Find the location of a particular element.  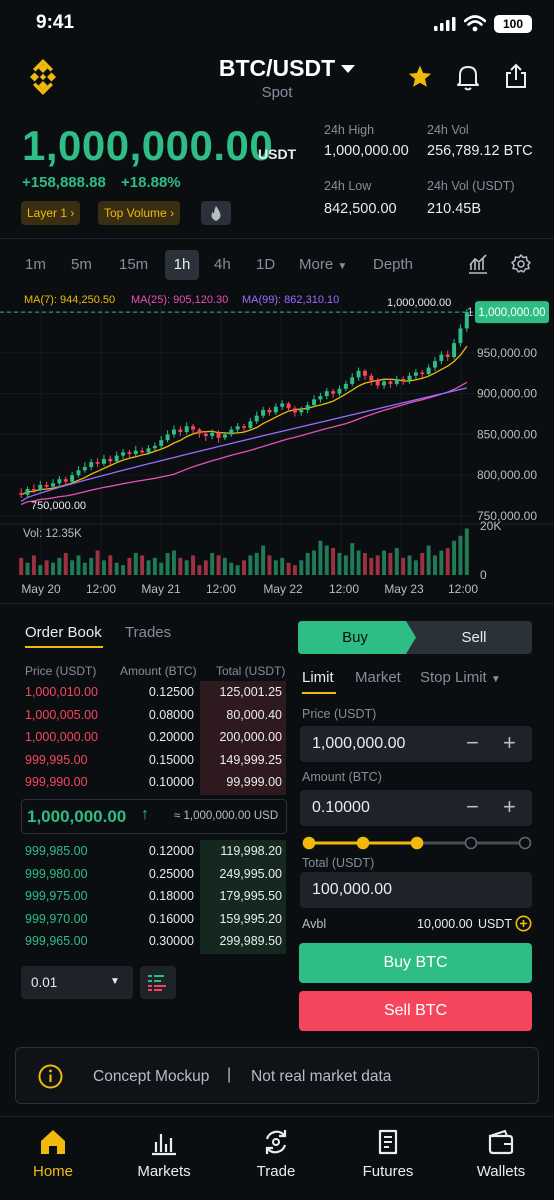

bid-price: 999,985.00 is located at coordinates (56, 851).